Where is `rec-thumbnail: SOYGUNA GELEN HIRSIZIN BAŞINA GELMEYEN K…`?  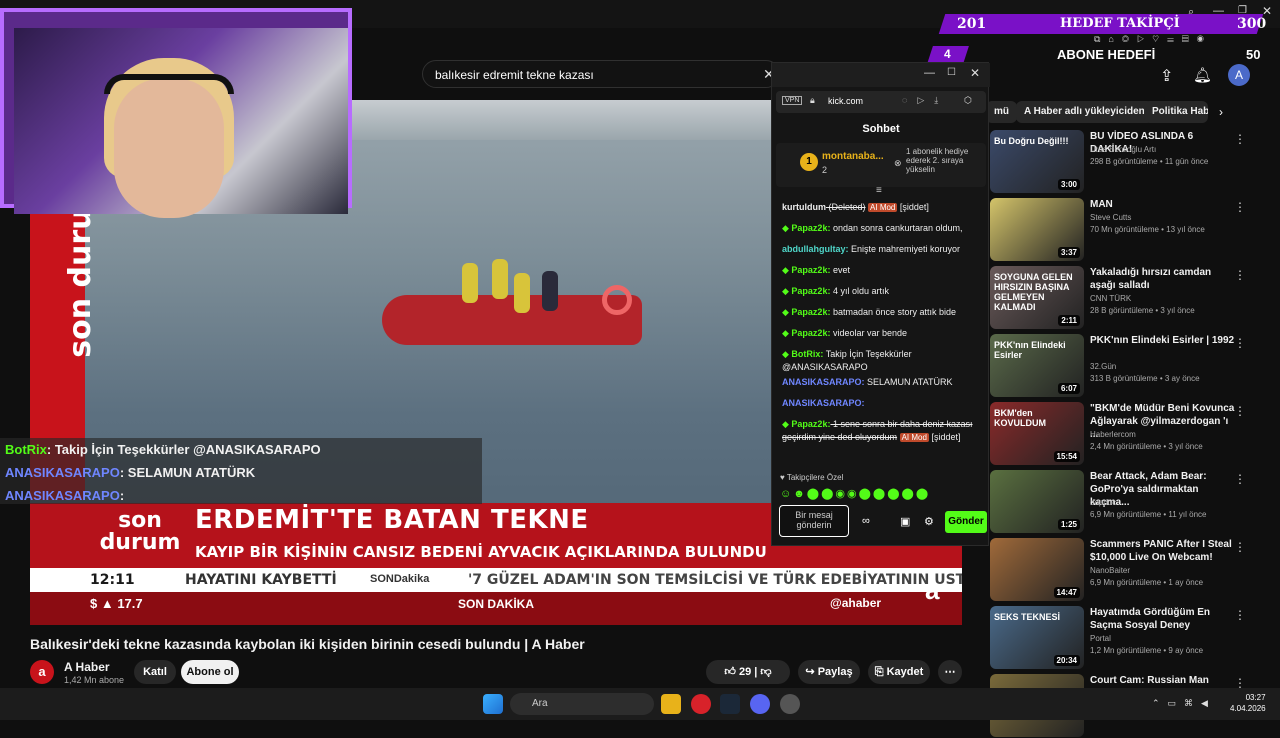 rec-thumbnail: SOYGUNA GELEN HIRSIZIN BAŞINA GELMEYEN K… is located at coordinates (1037, 297).